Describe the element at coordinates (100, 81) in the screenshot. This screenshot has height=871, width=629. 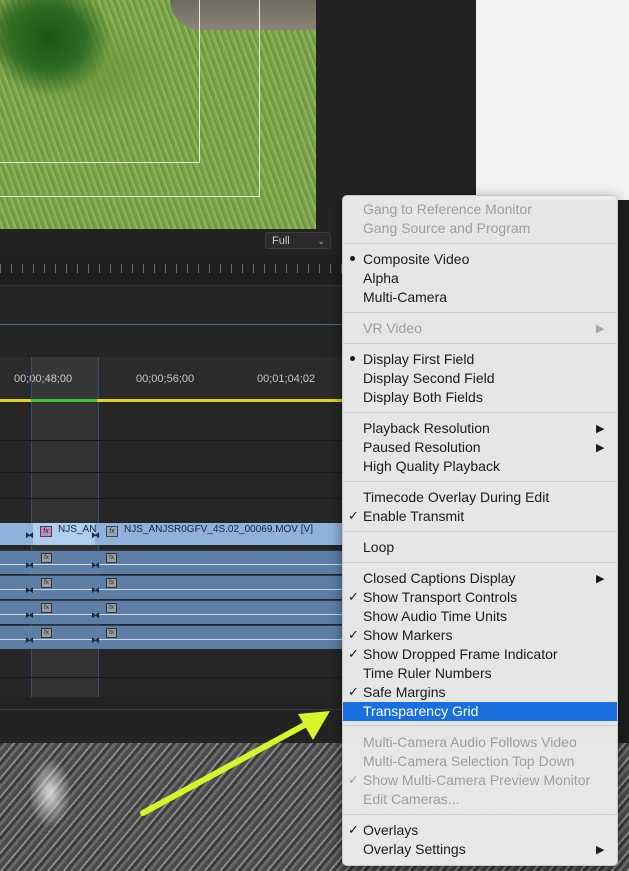
I see `safe-title-margin` at that location.